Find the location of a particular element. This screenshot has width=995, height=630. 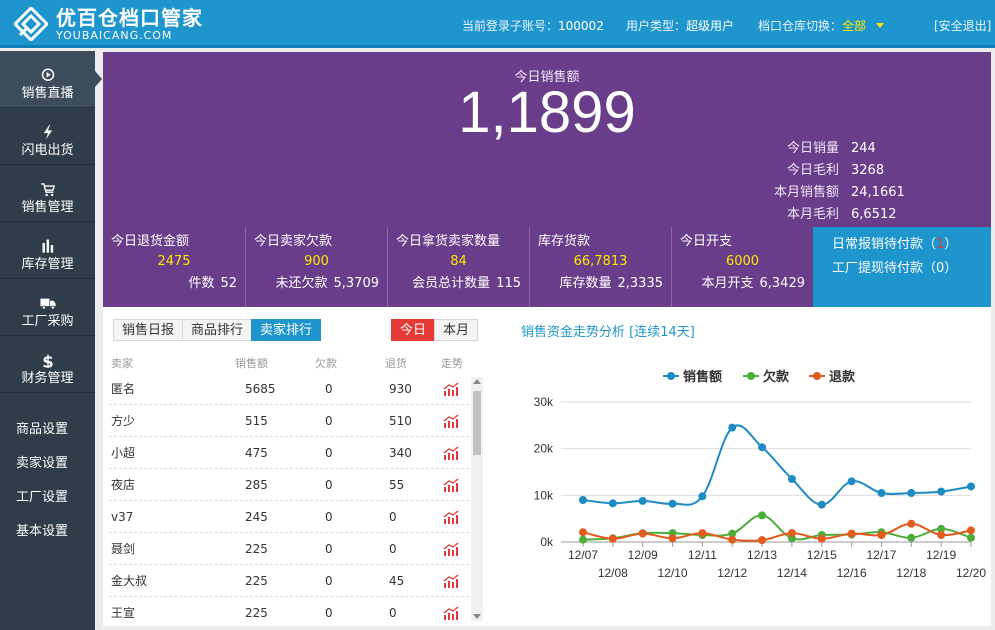

x-tick-label: 12/08 is located at coordinates (613, 573).